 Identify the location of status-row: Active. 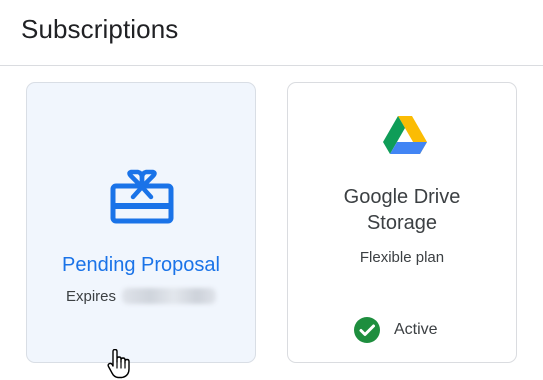
(396, 330).